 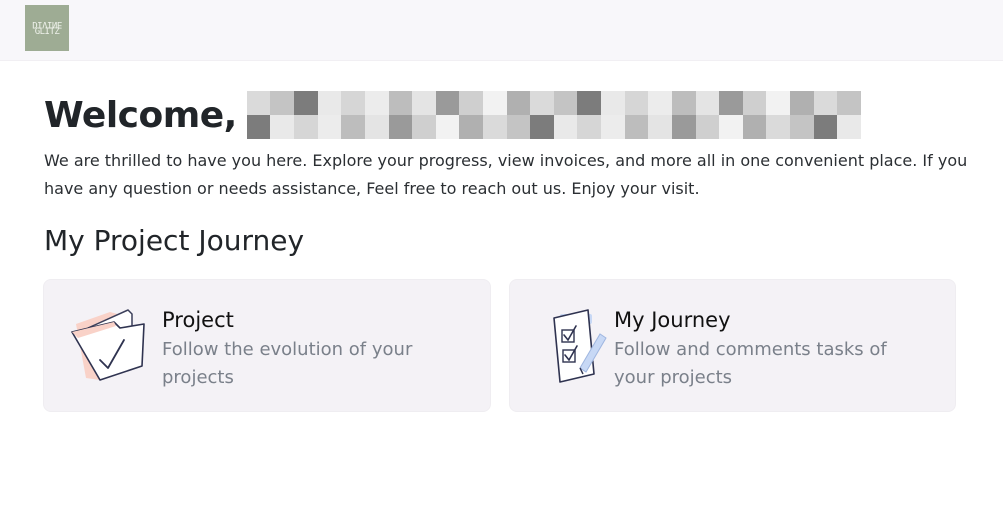 What do you see at coordinates (580, 346) in the screenshot?
I see `checklist-clipboard-icon` at bounding box center [580, 346].